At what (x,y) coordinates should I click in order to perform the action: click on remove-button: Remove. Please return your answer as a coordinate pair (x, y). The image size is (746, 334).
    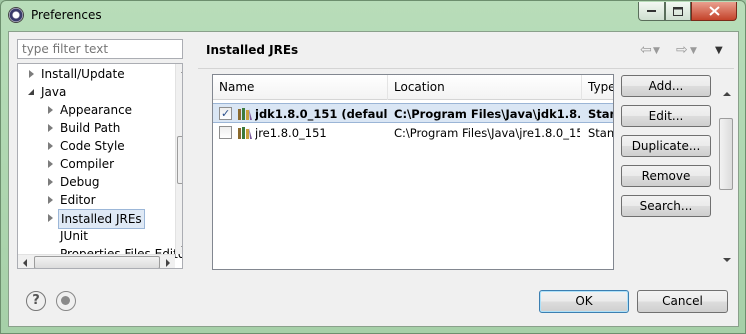
    Looking at the image, I should click on (666, 176).